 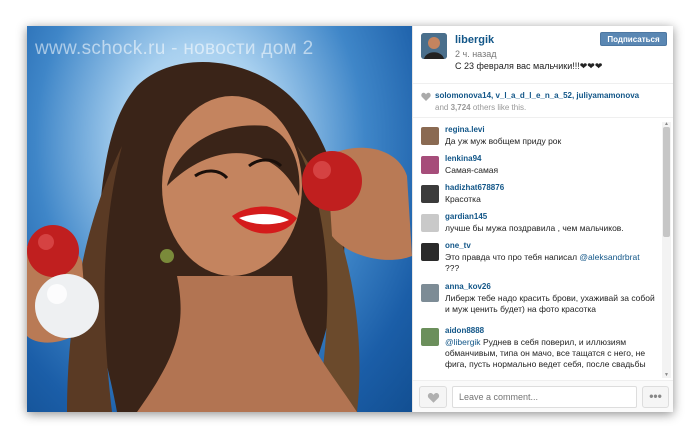 I want to click on comment-input, so click(x=544, y=397).